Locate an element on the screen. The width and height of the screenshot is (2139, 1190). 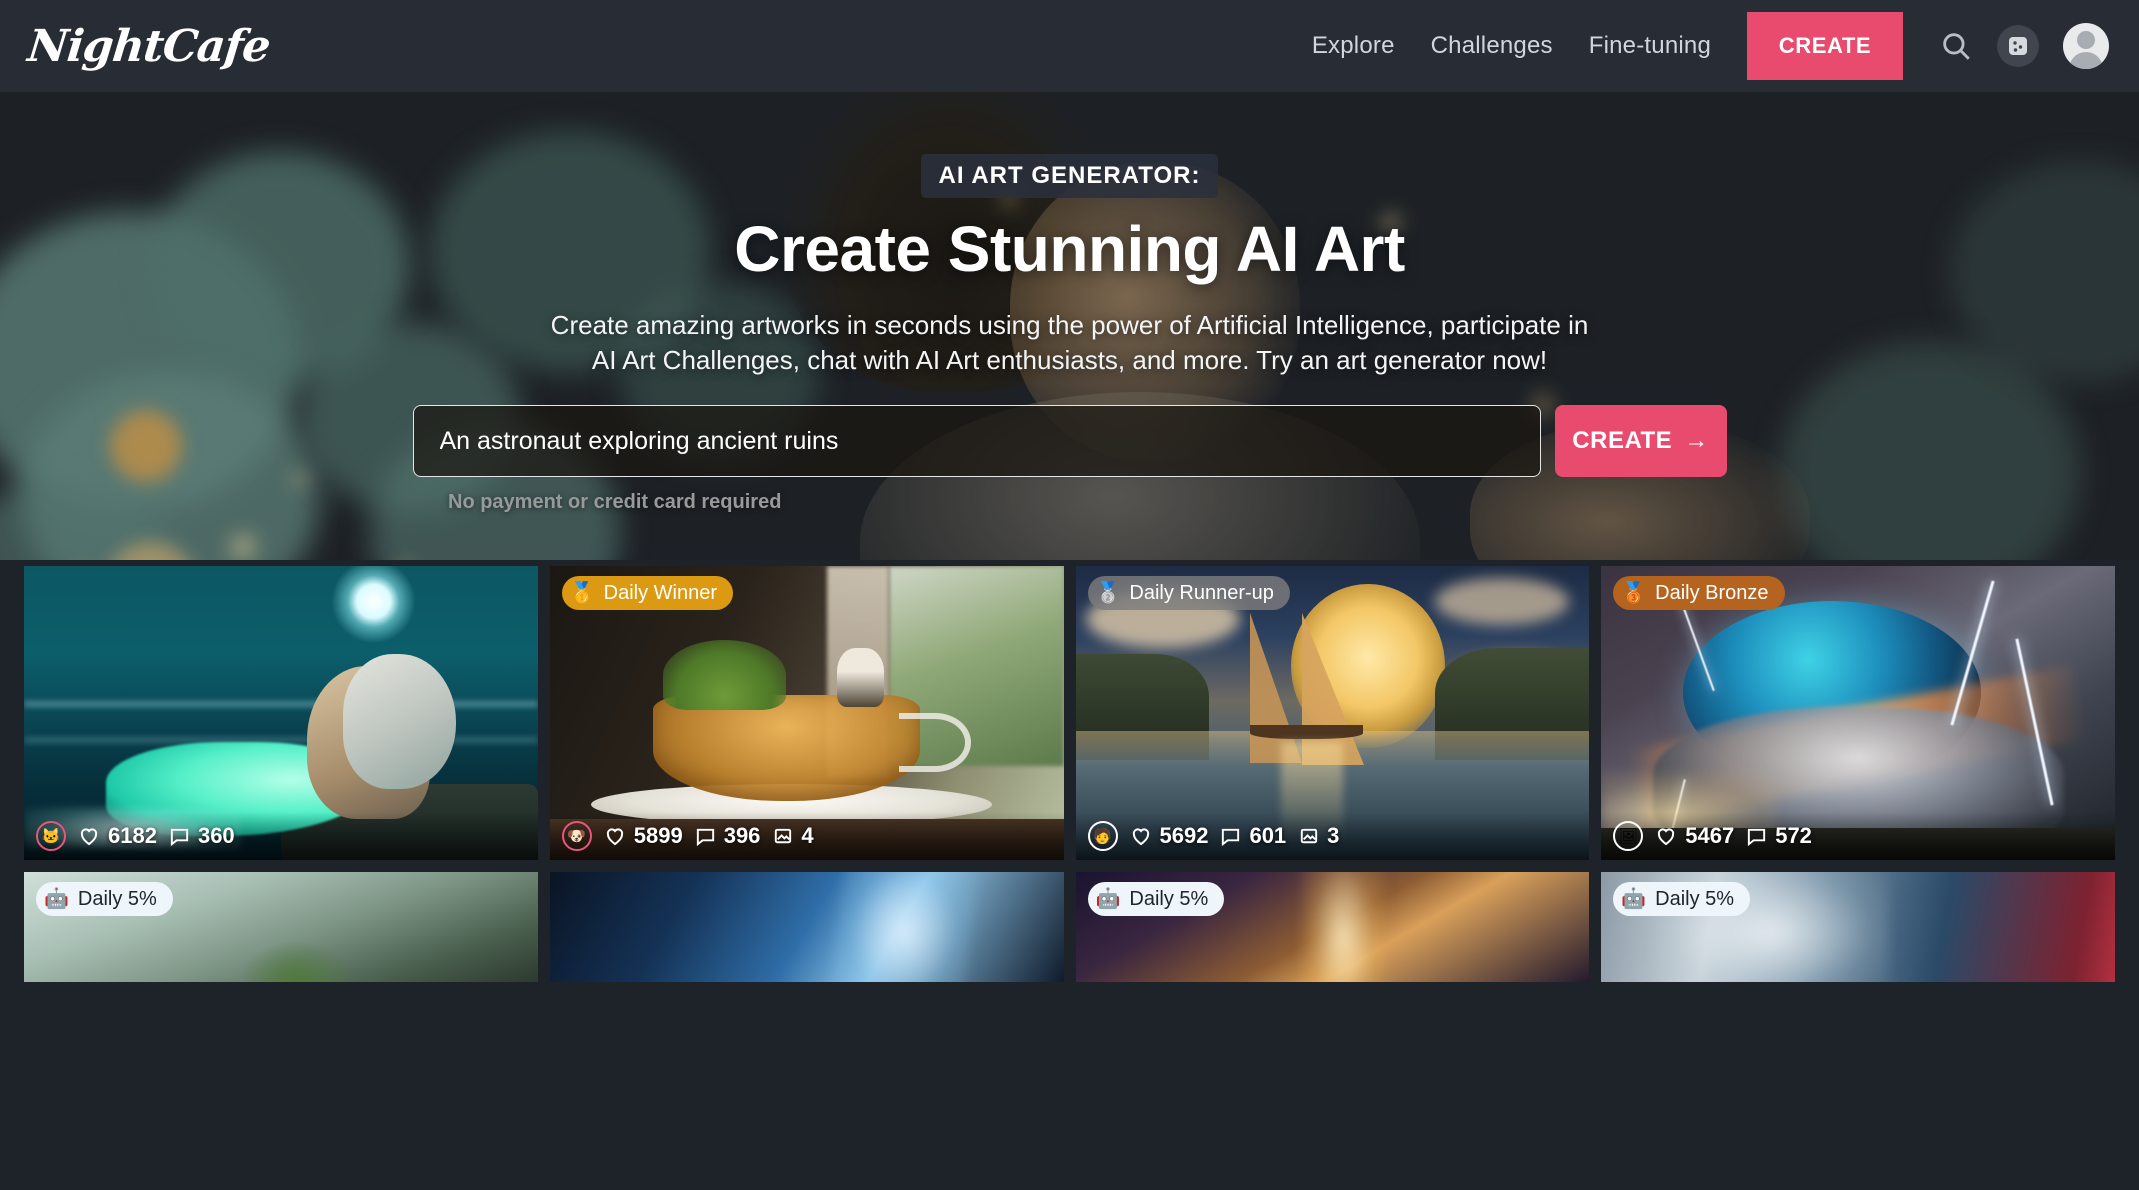
artwork-card: 🥇 Daily Winner 🐶 5899 396 4 is located at coordinates (806, 713).